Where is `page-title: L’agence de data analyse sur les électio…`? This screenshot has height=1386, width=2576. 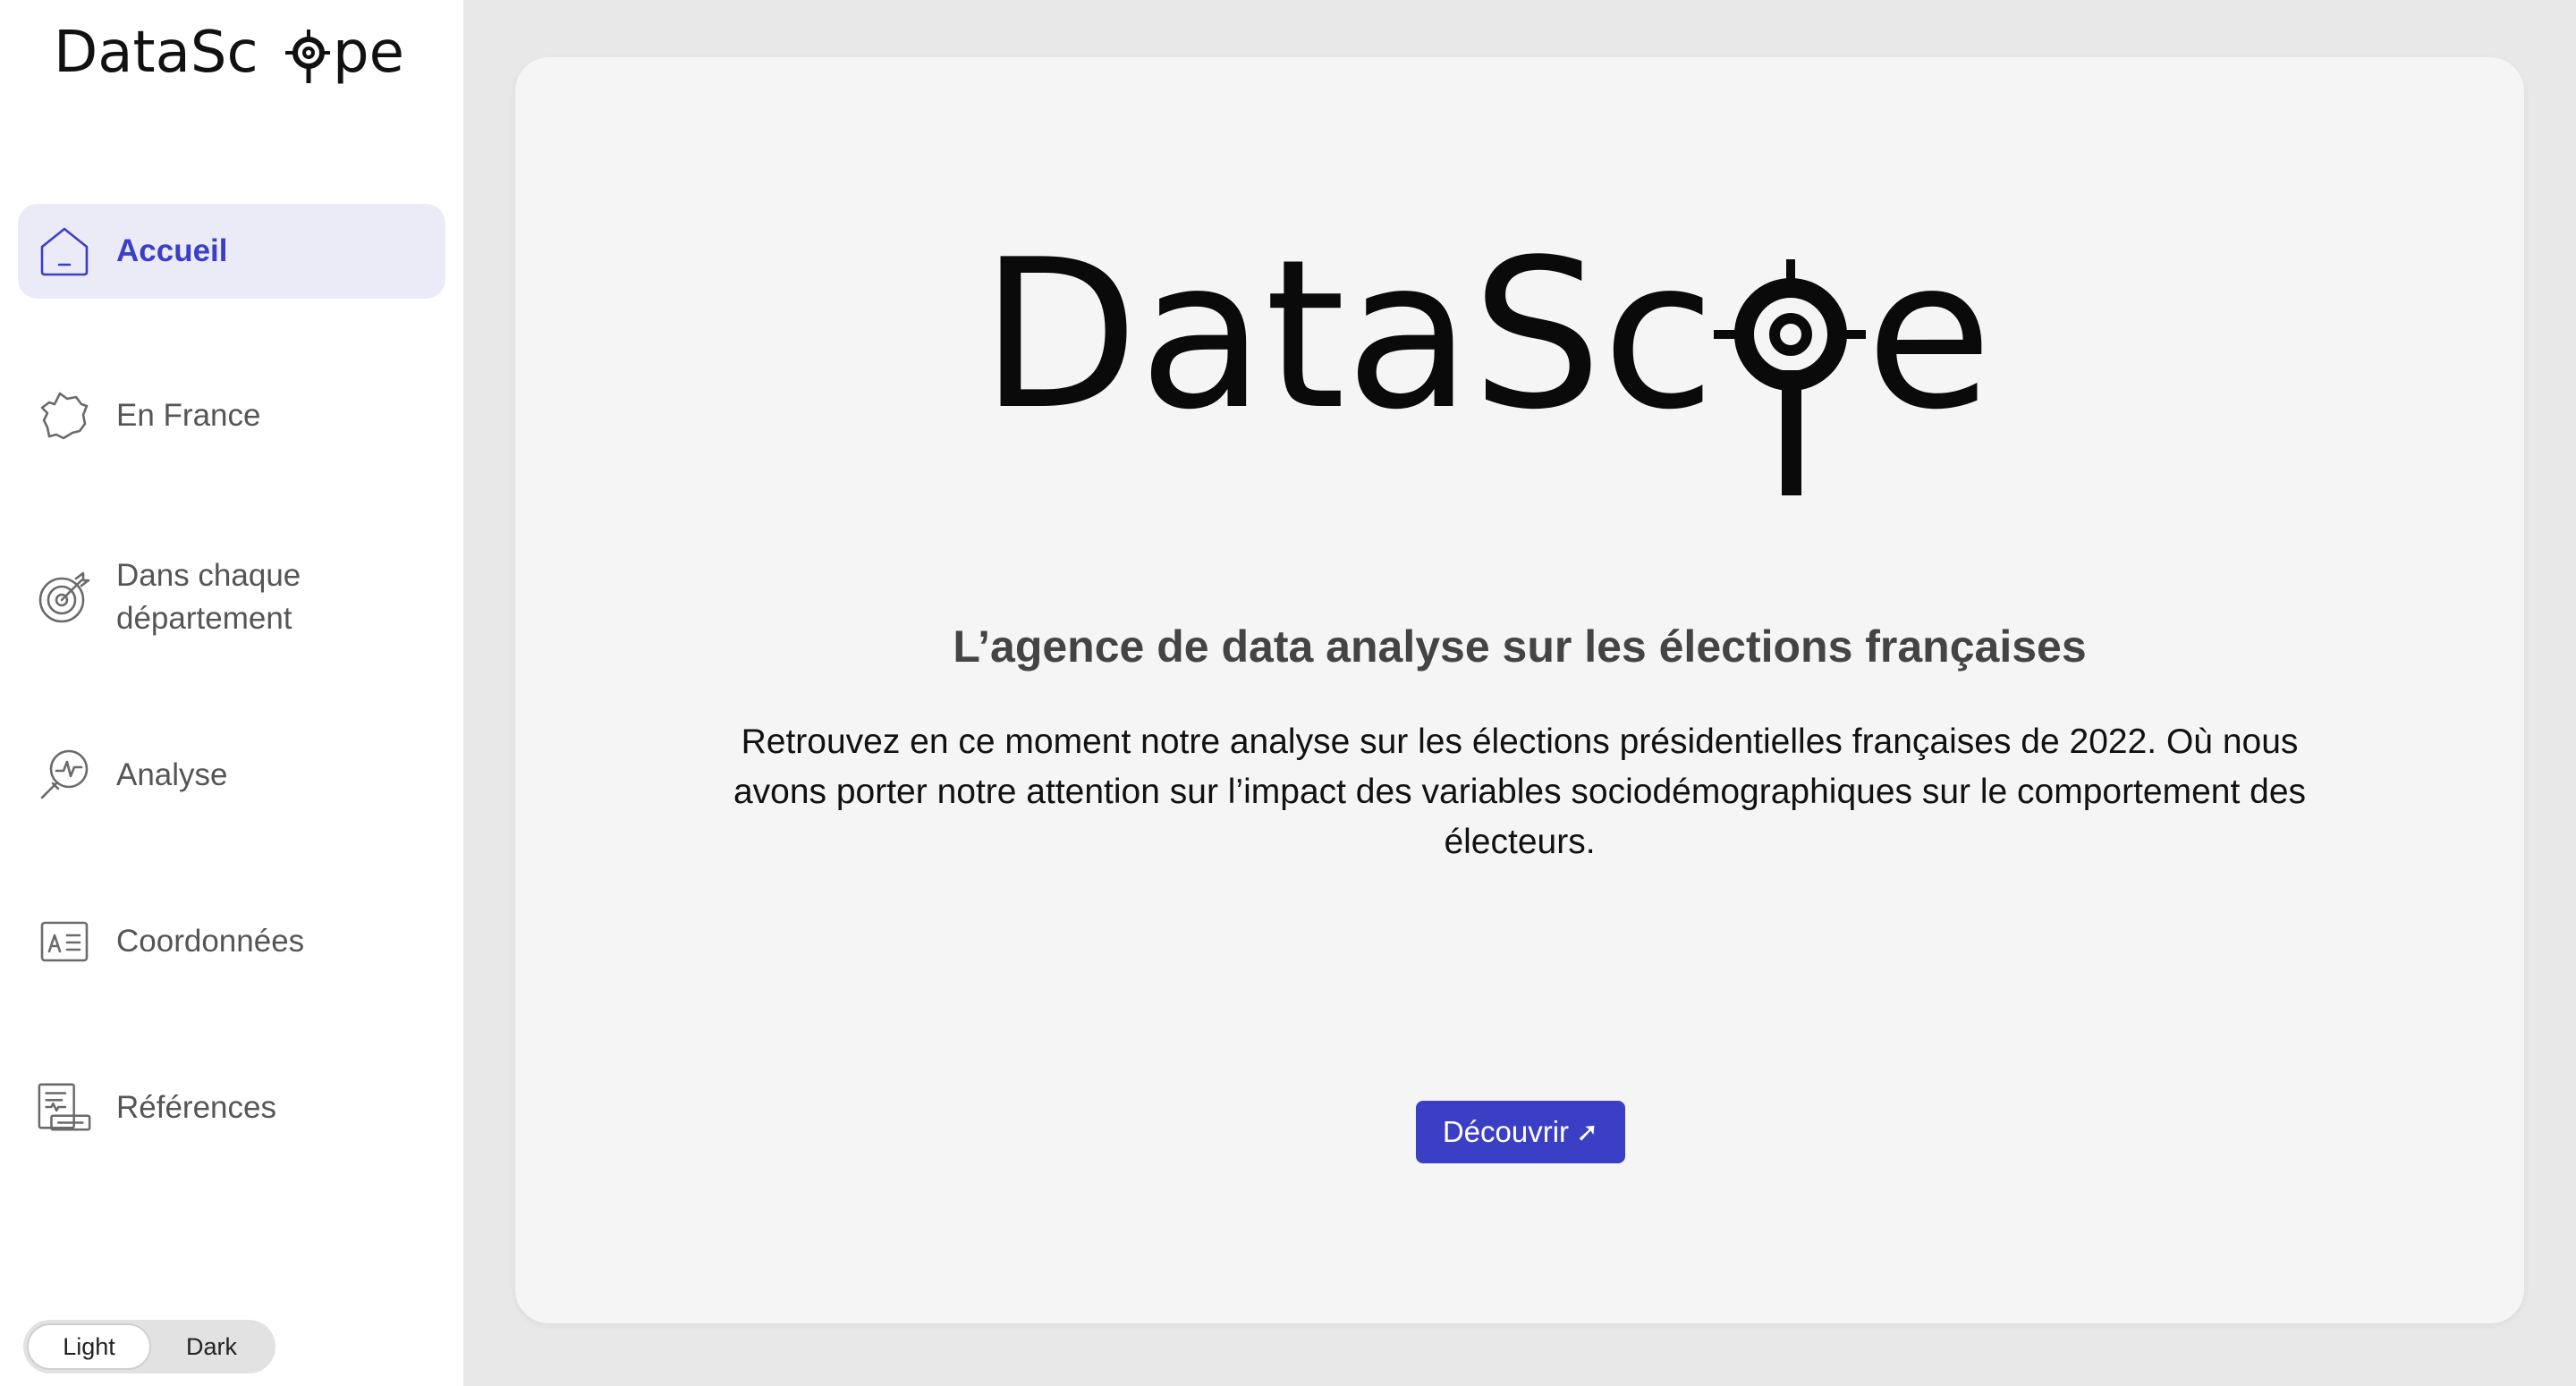 page-title: L’agence de data analyse sur les électio… is located at coordinates (1520, 646).